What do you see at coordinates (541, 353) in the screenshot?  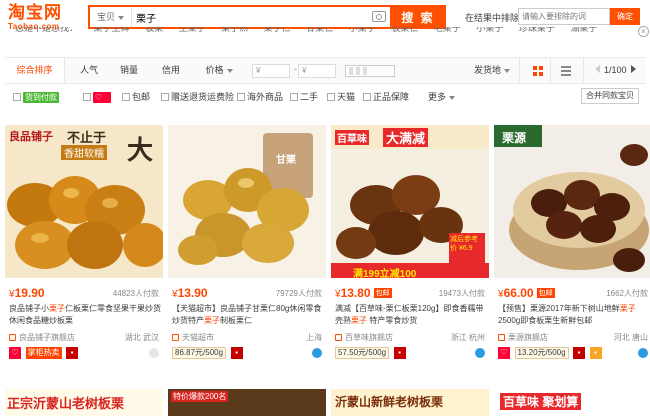 I see `unit-price-tag: 13.20元/500g` at bounding box center [541, 353].